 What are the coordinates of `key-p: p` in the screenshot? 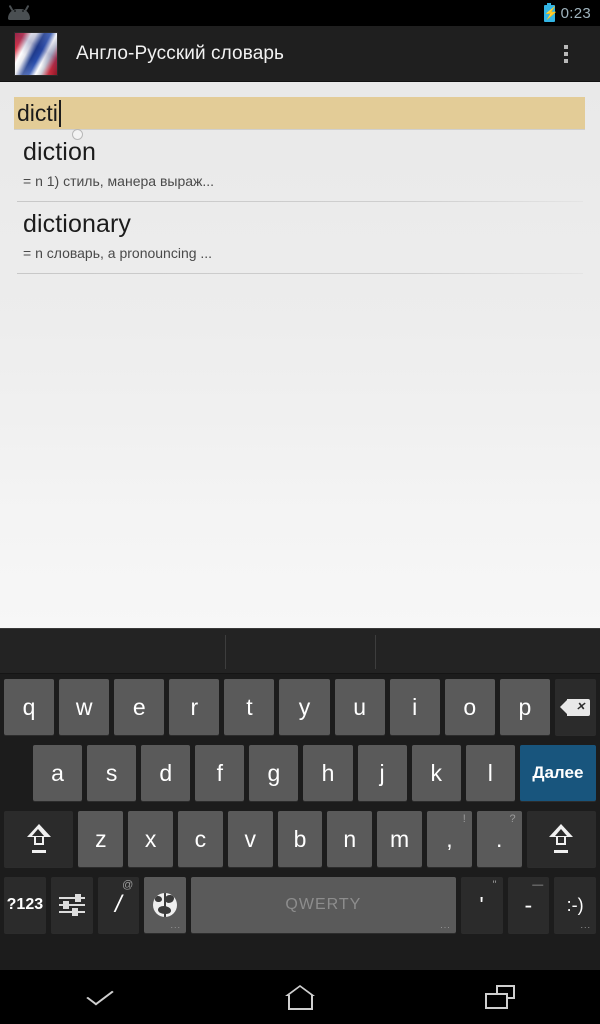 It's located at (524, 707).